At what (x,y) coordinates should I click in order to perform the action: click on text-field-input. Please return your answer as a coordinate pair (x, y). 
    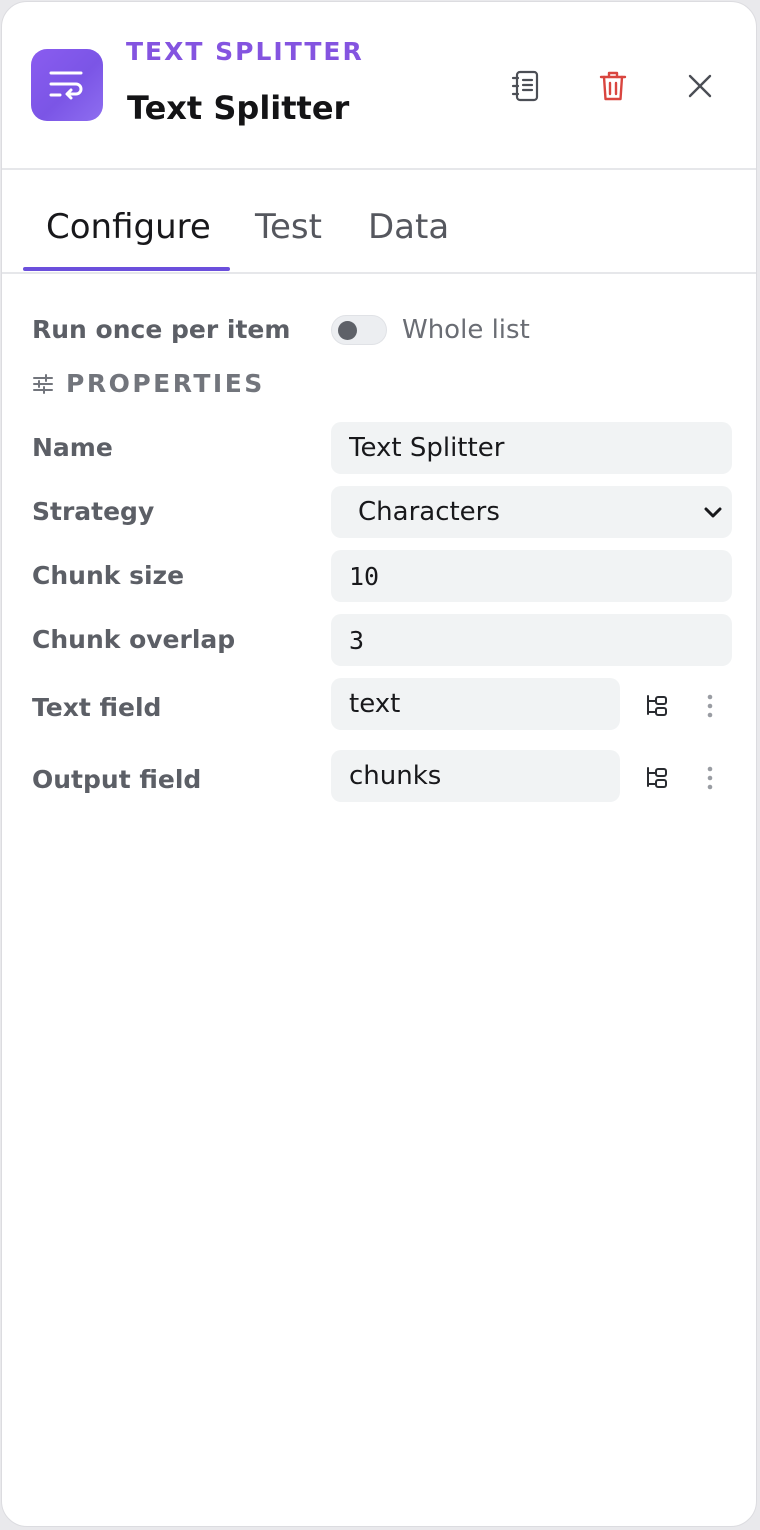
    Looking at the image, I should click on (475, 704).